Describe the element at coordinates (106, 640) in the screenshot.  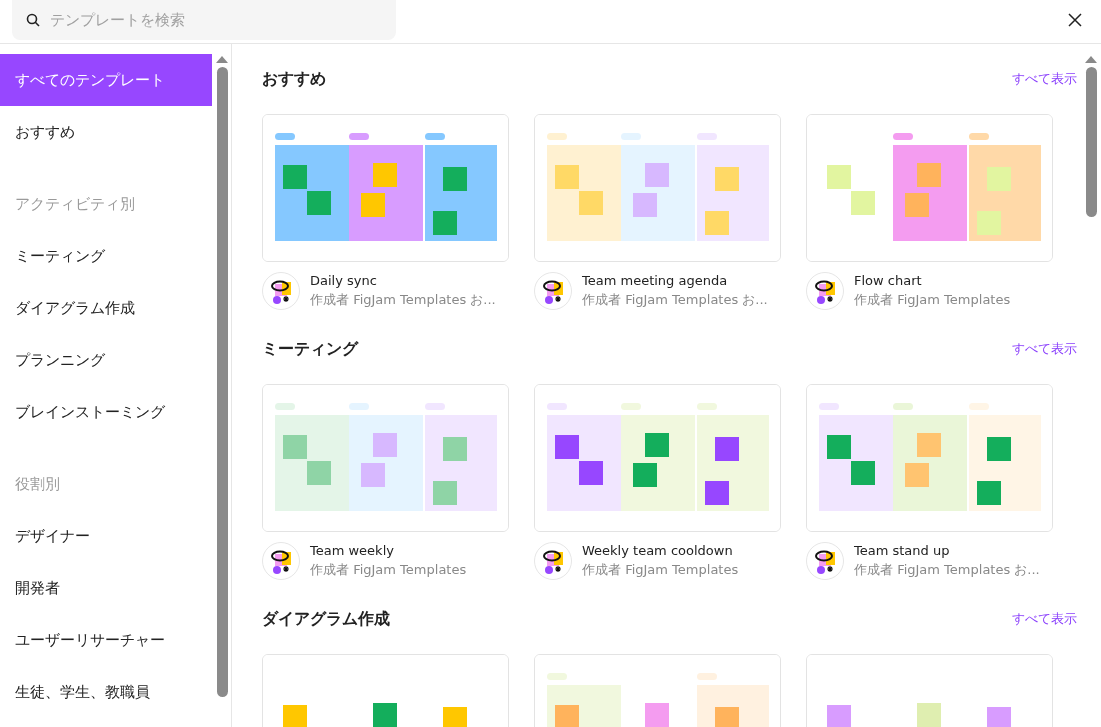
I see `sidebar-item: ユーザーリサーチャー` at that location.